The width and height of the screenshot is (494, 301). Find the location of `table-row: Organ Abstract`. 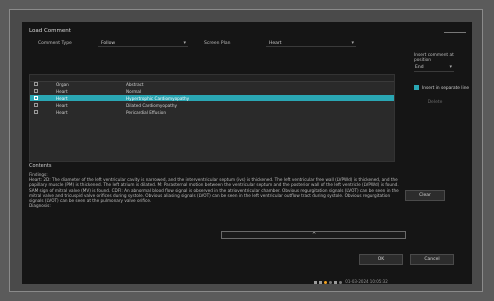

table-row: Organ Abstract is located at coordinates (212, 84).